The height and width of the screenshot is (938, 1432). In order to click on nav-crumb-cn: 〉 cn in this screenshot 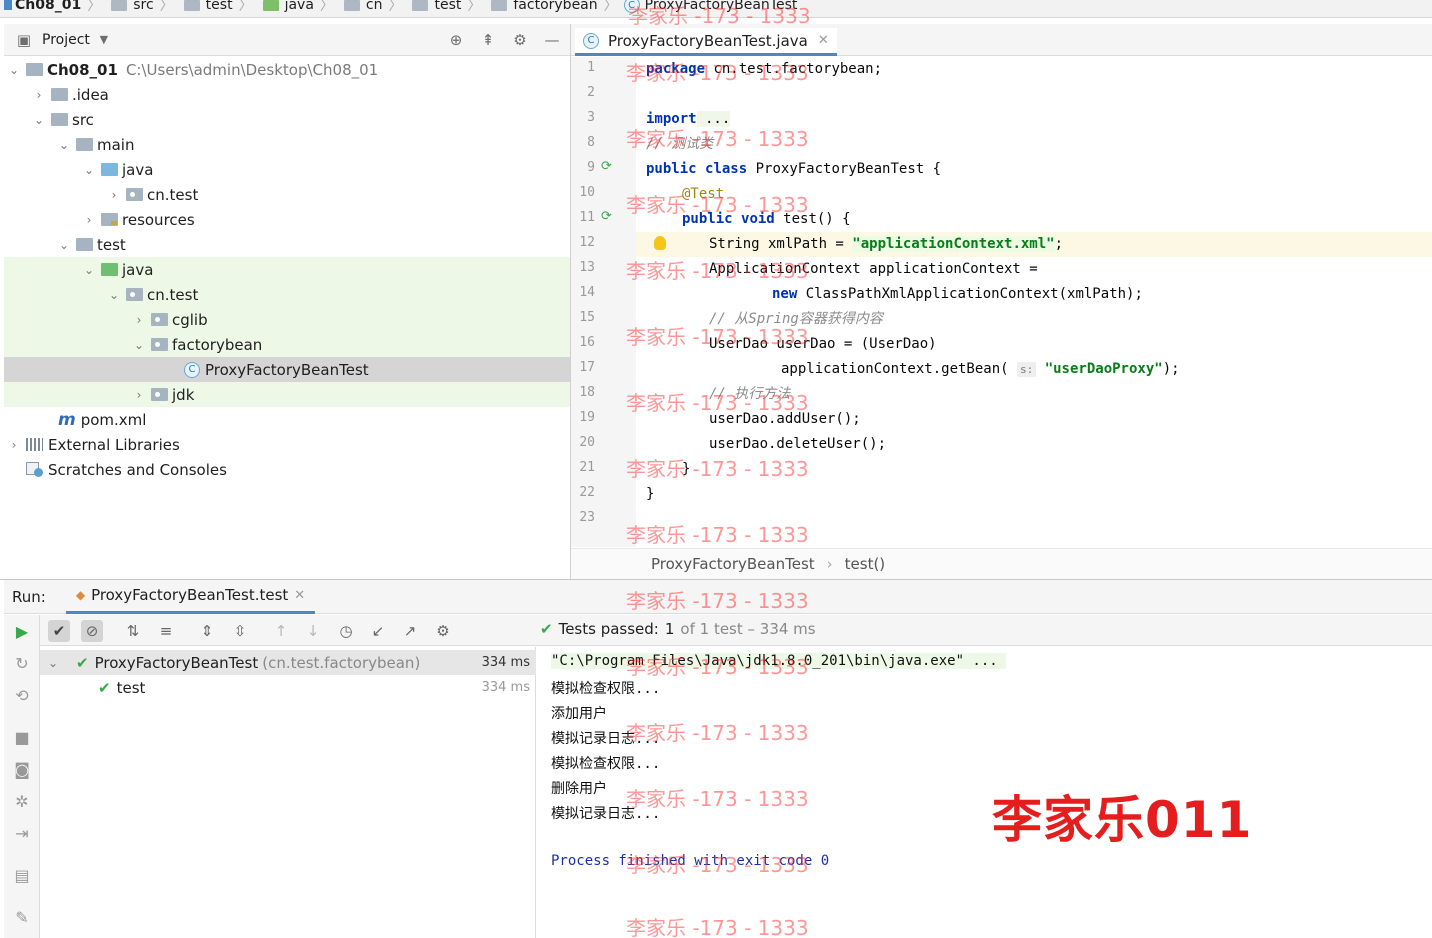, I will do `click(348, 7)`.